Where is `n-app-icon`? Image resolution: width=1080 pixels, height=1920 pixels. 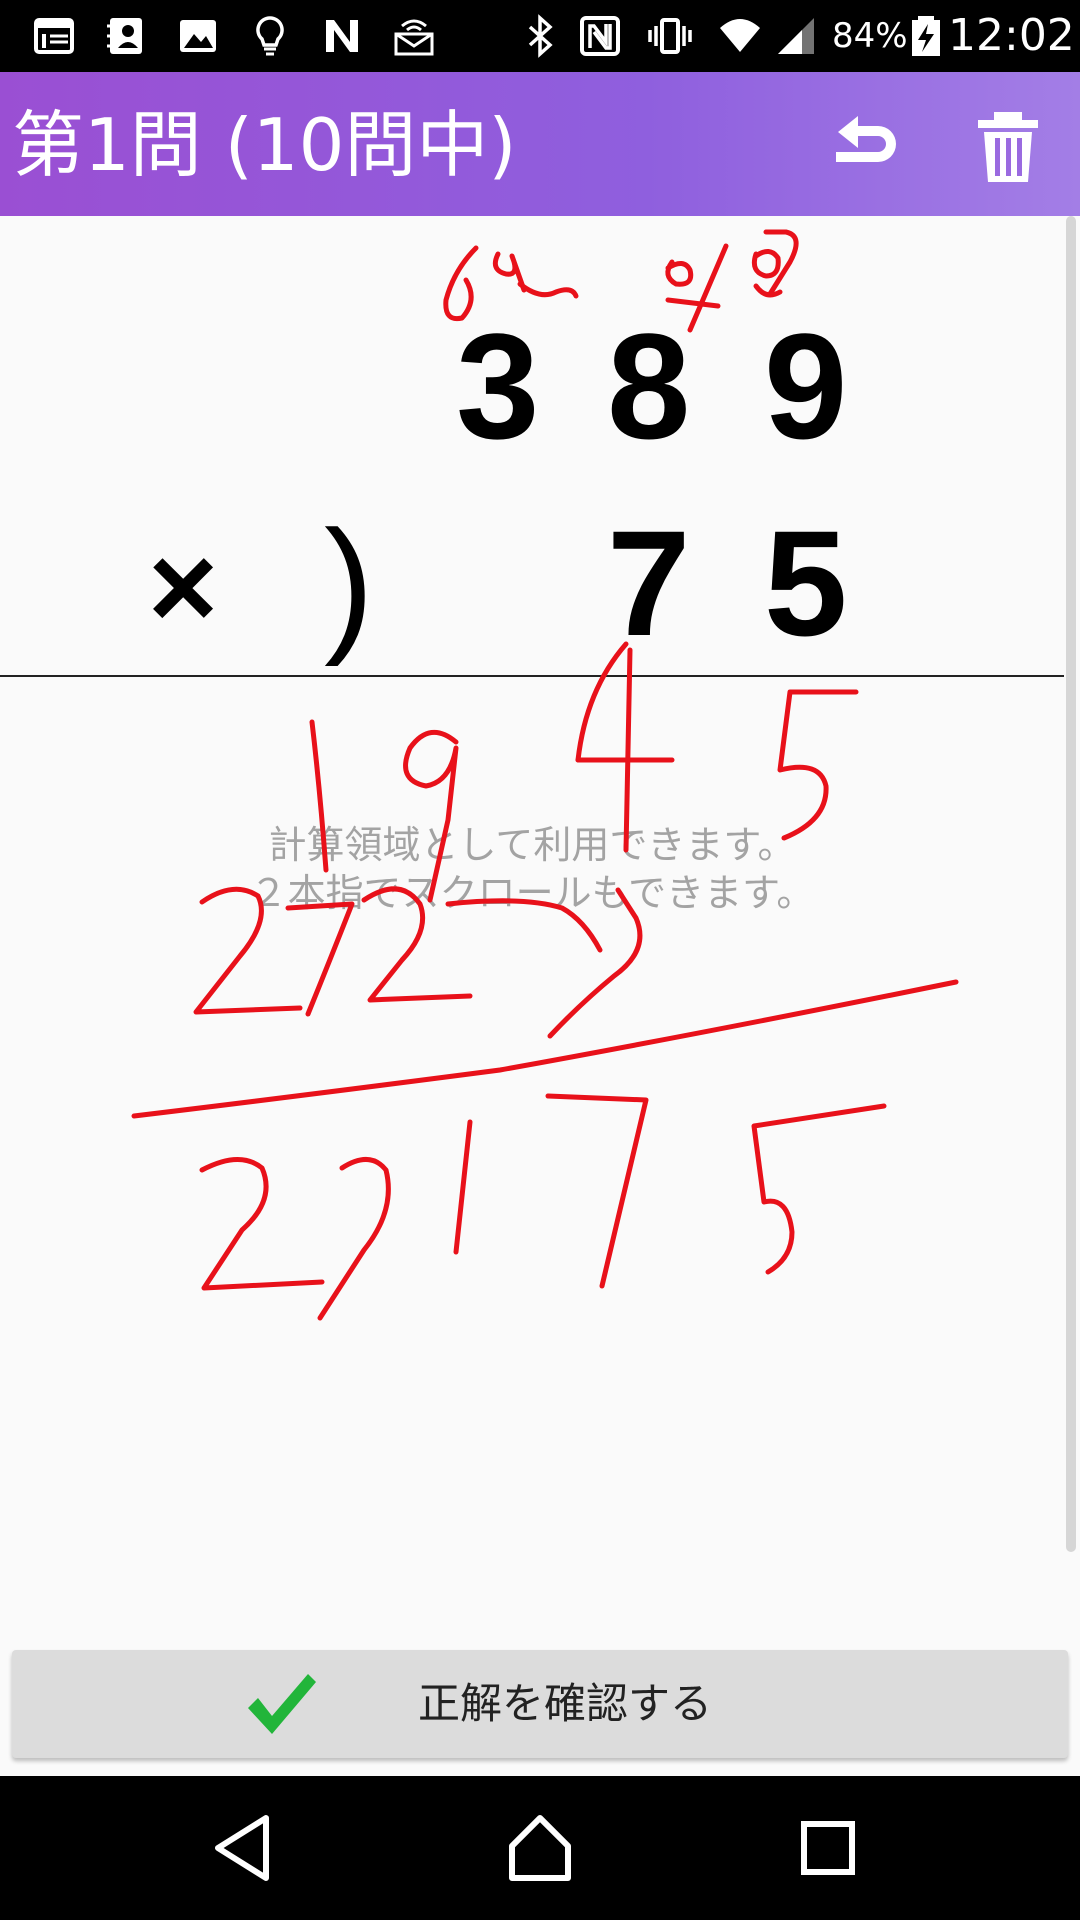 n-app-icon is located at coordinates (342, 36).